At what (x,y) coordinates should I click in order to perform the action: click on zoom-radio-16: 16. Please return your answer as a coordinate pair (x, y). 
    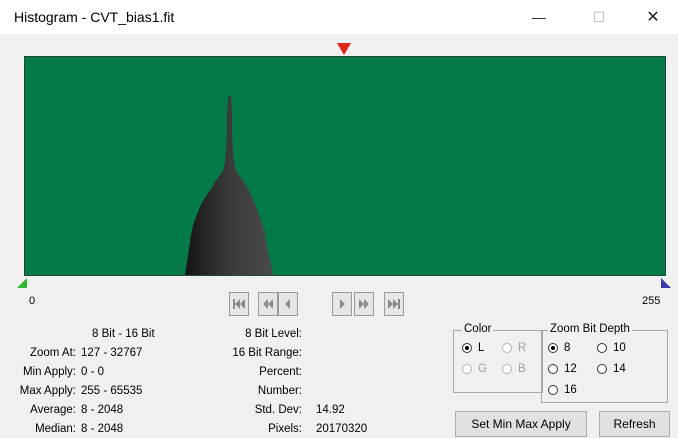
    Looking at the image, I should click on (562, 390).